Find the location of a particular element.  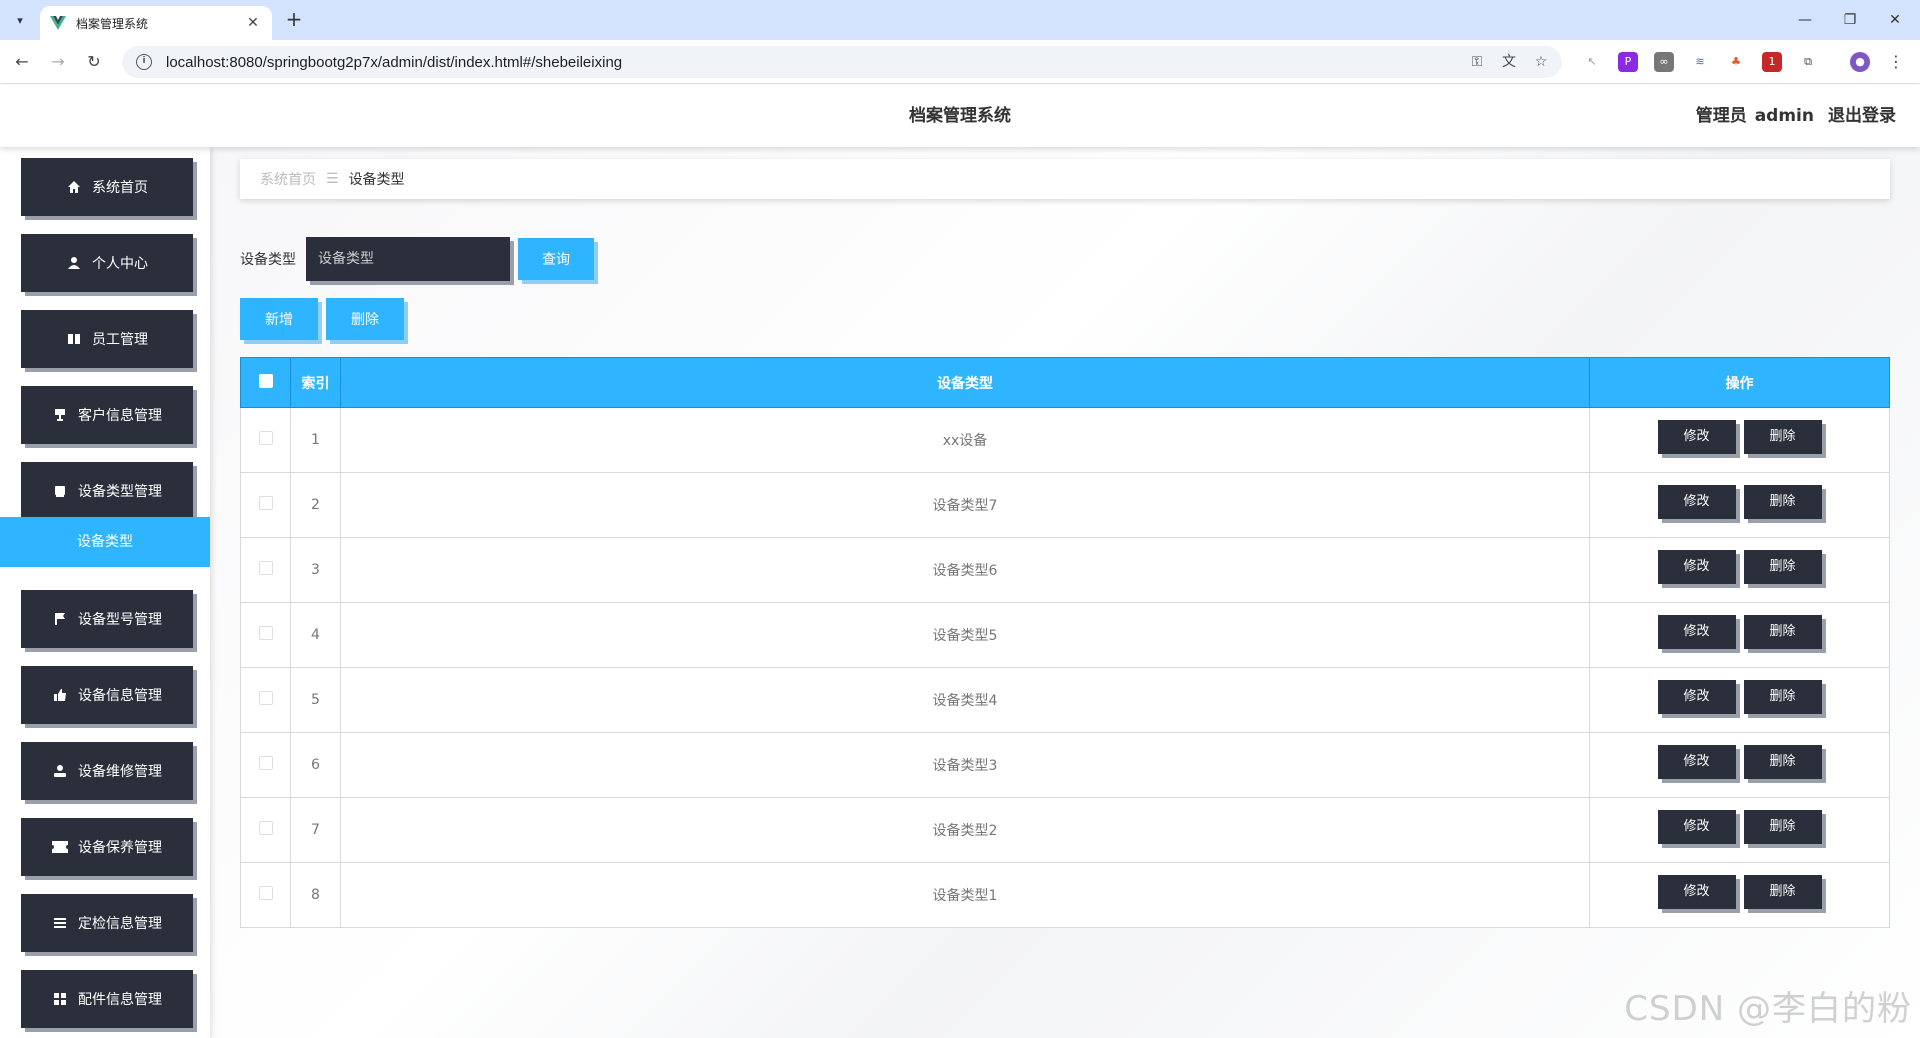

sidebar-item-label: 系统首页 is located at coordinates (120, 188).